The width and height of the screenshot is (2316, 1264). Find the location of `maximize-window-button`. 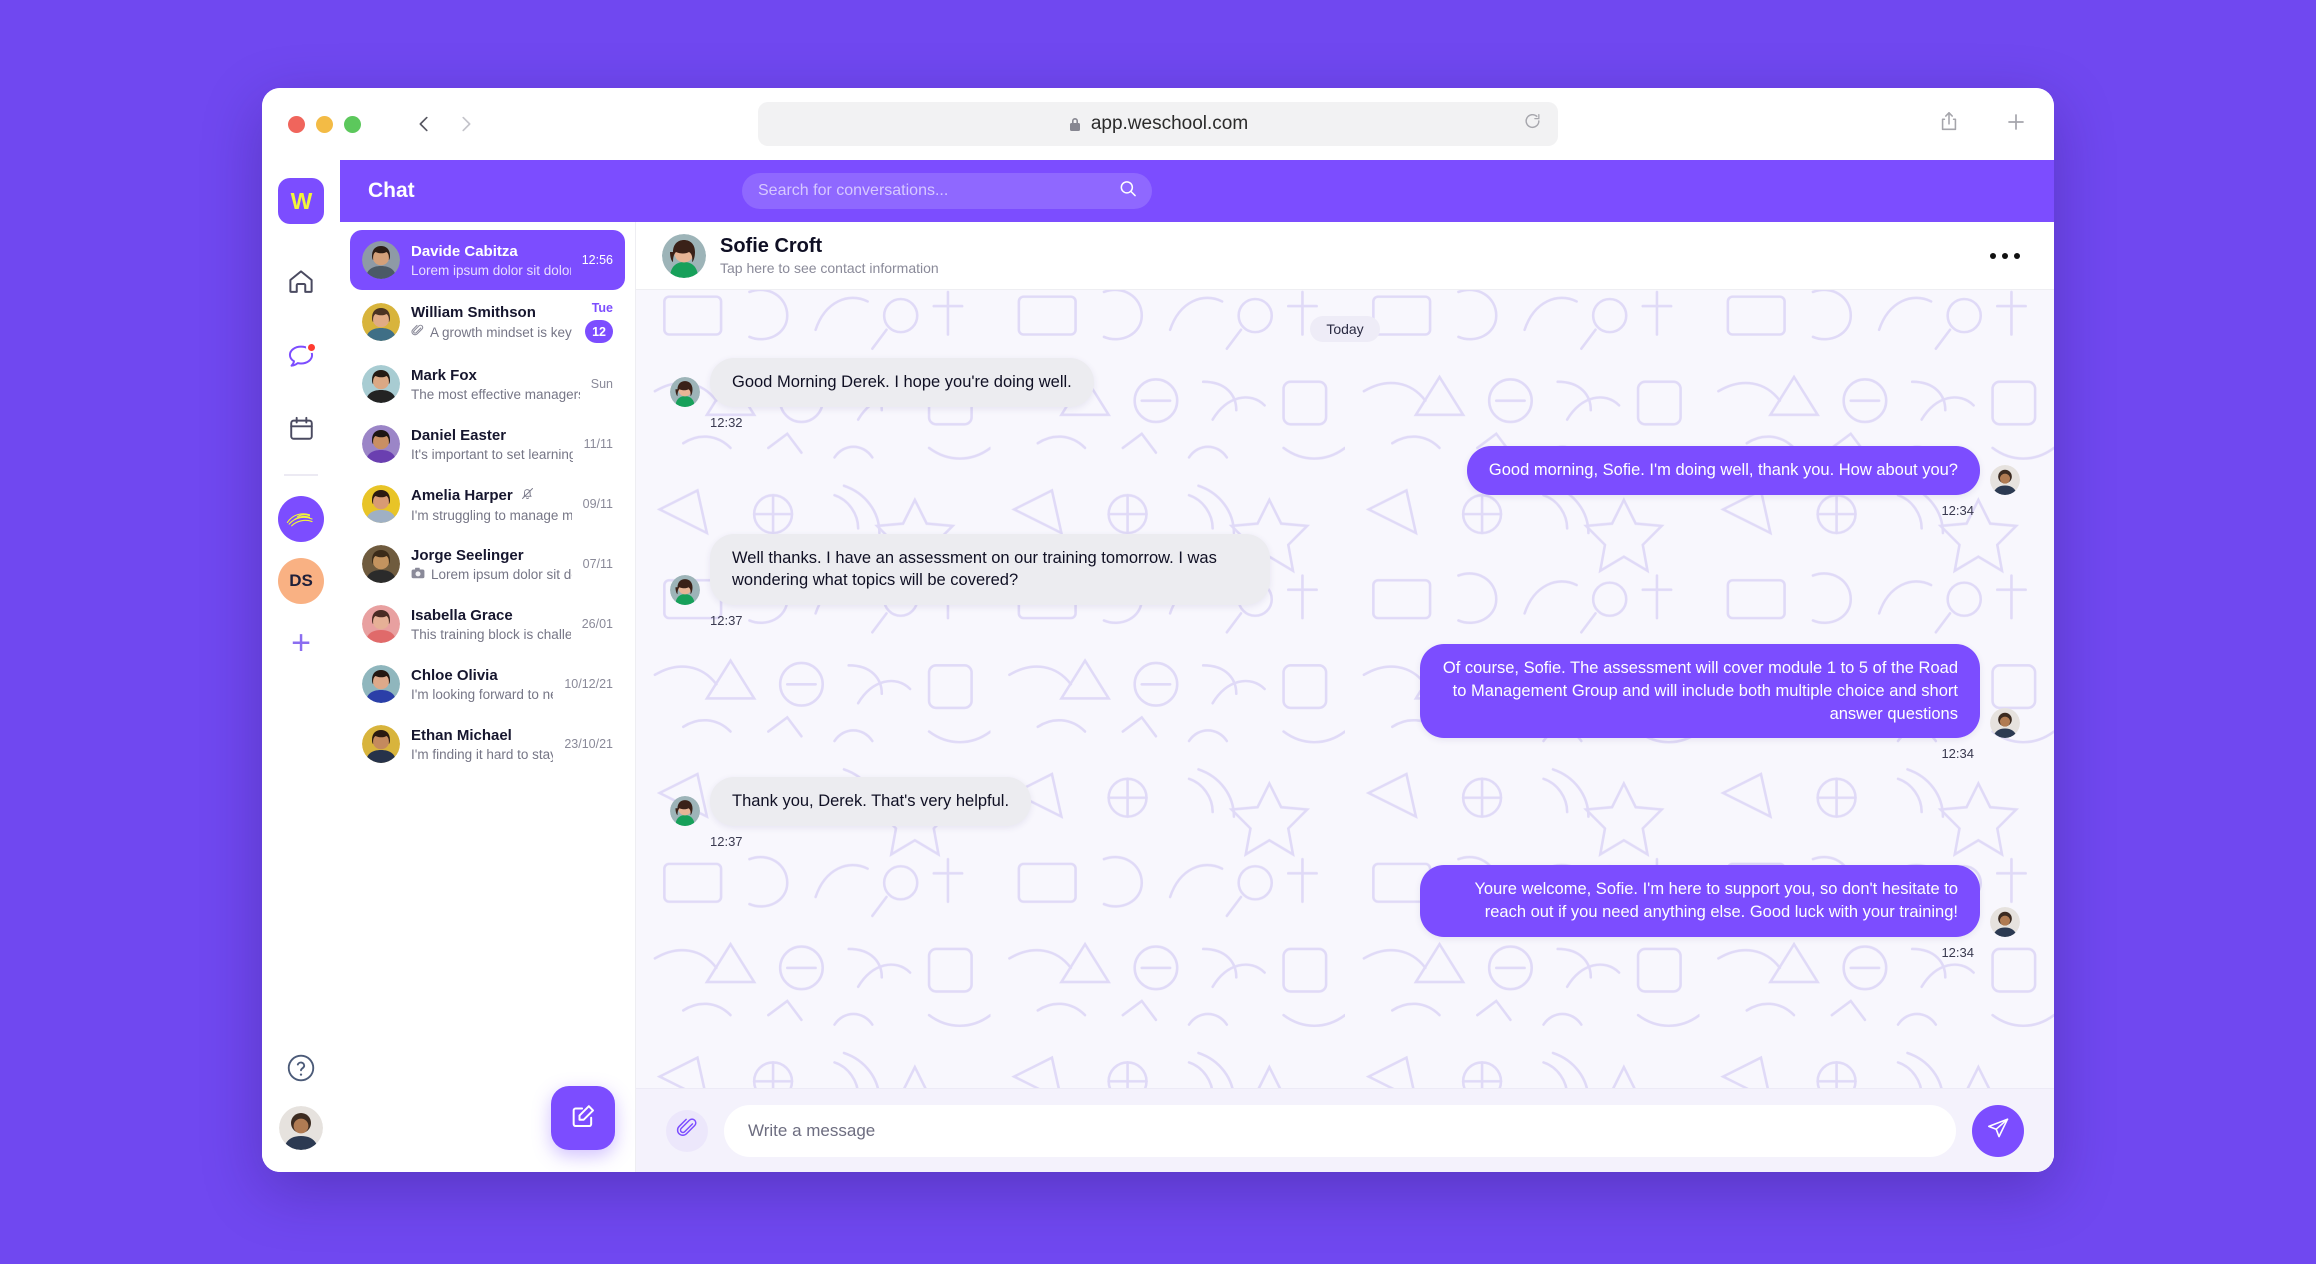

maximize-window-button is located at coordinates (352, 124).